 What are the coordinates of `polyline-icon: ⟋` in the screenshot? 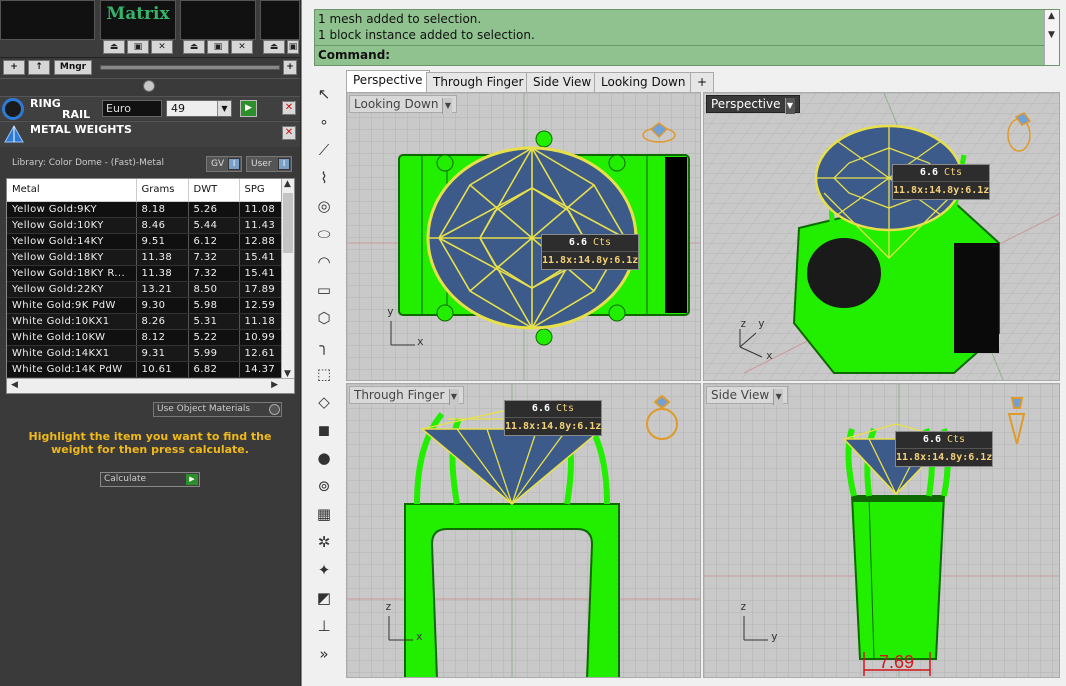 It's located at (324, 150).